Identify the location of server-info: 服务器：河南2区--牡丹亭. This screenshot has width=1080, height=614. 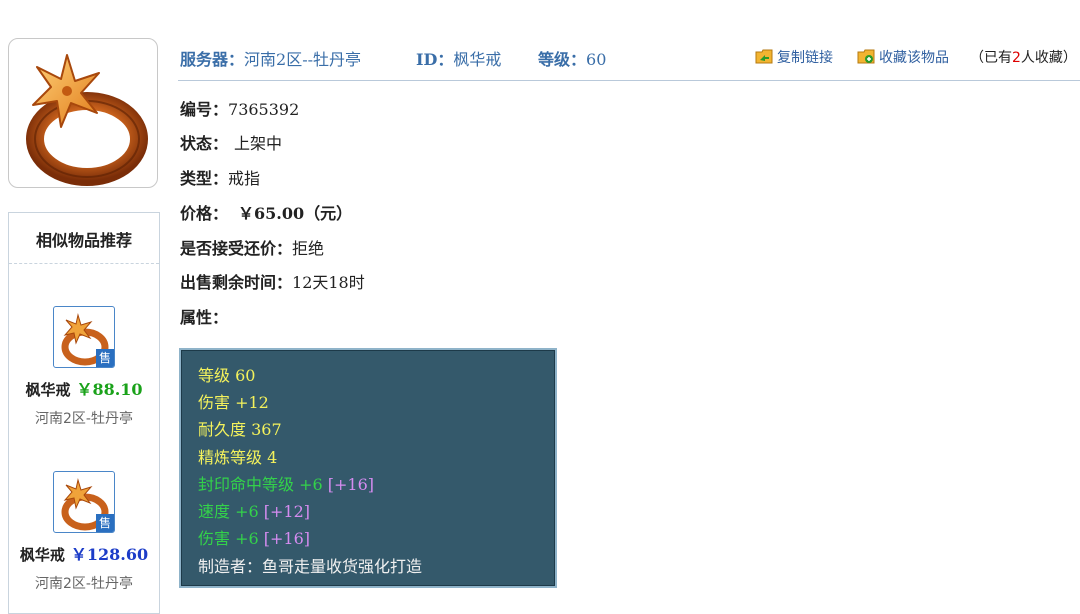
(270, 58).